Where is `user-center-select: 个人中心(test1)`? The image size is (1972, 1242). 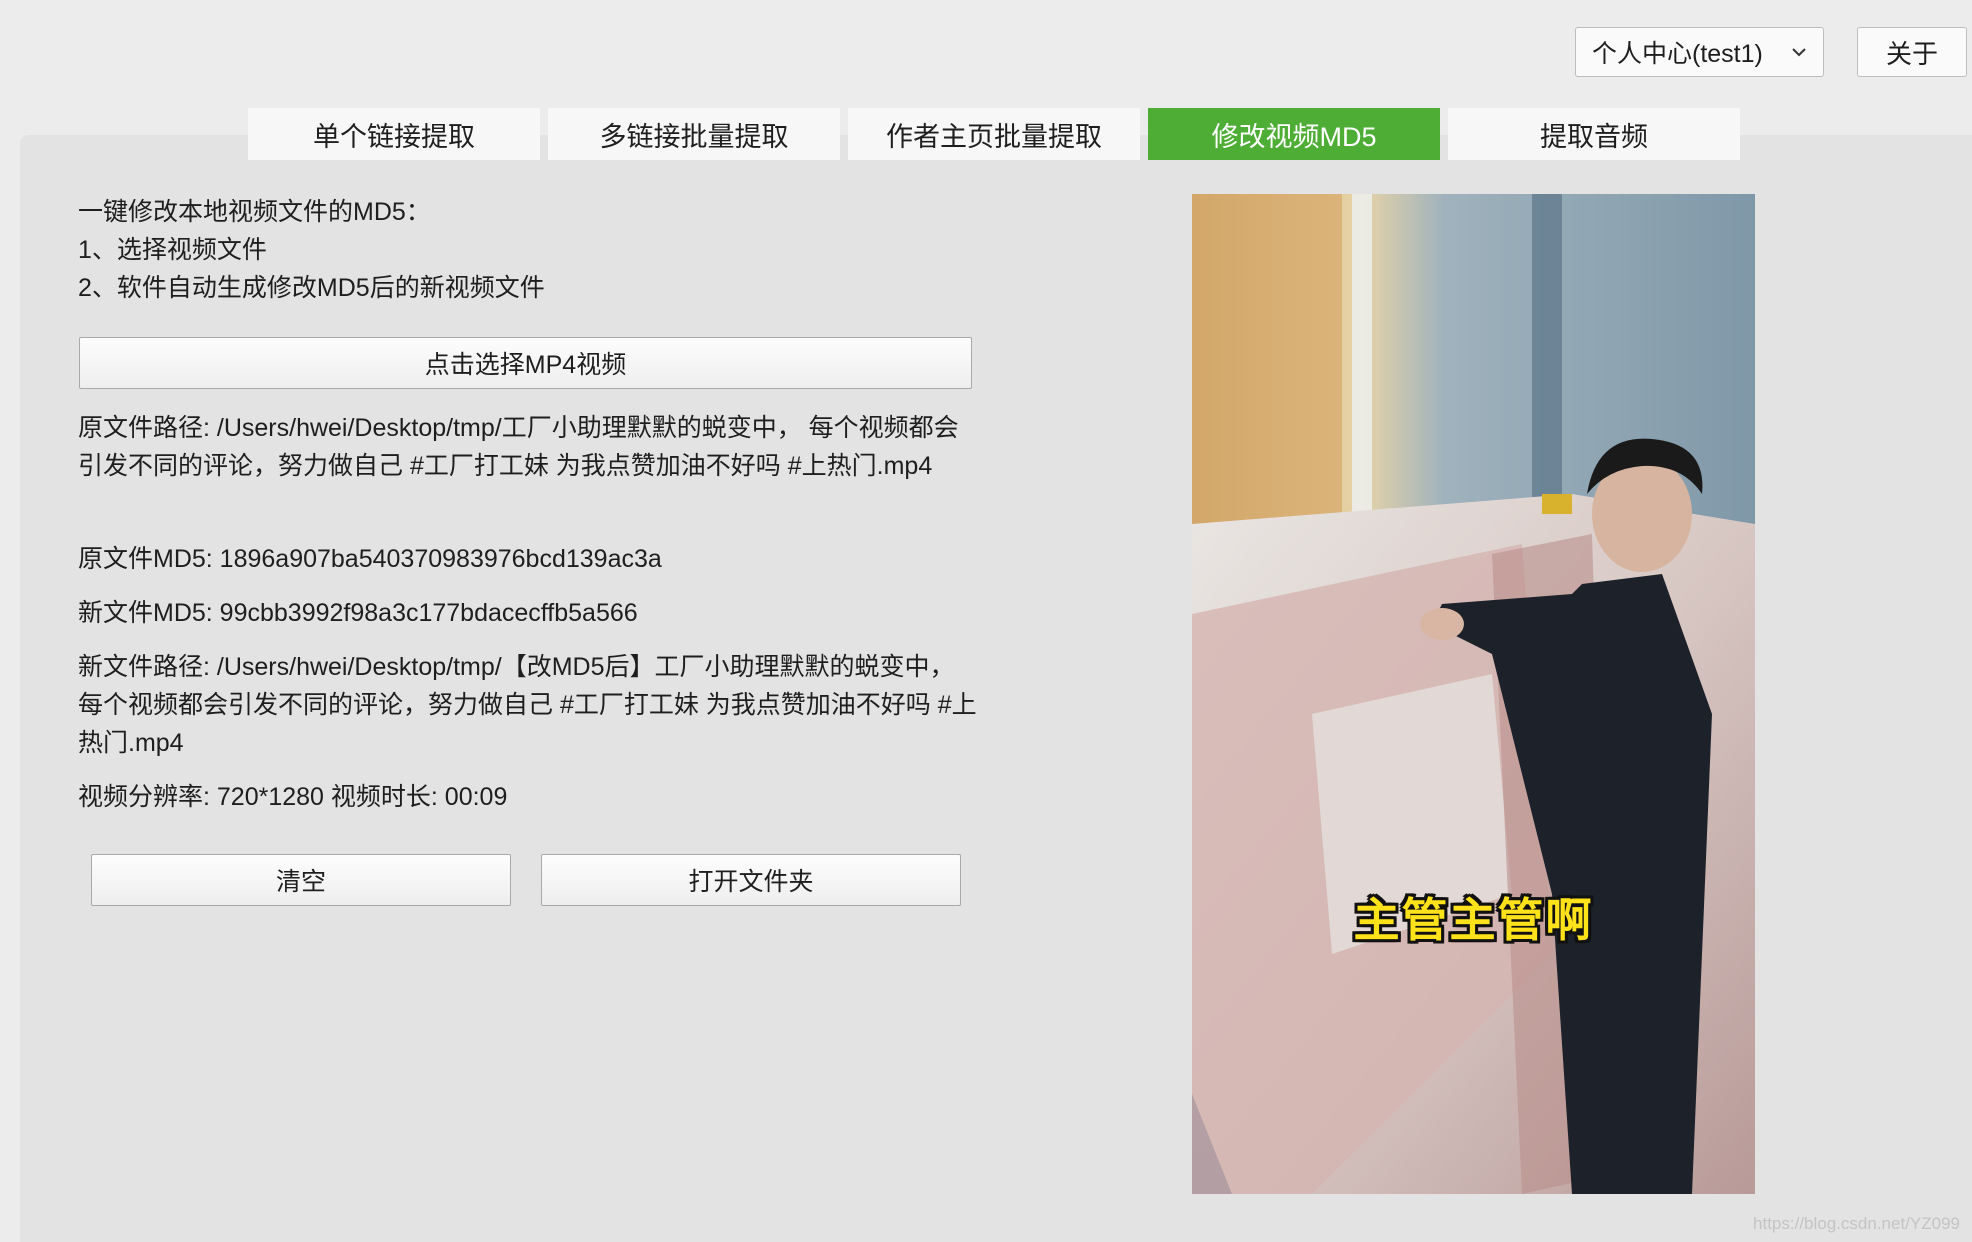 user-center-select: 个人中心(test1) is located at coordinates (1699, 52).